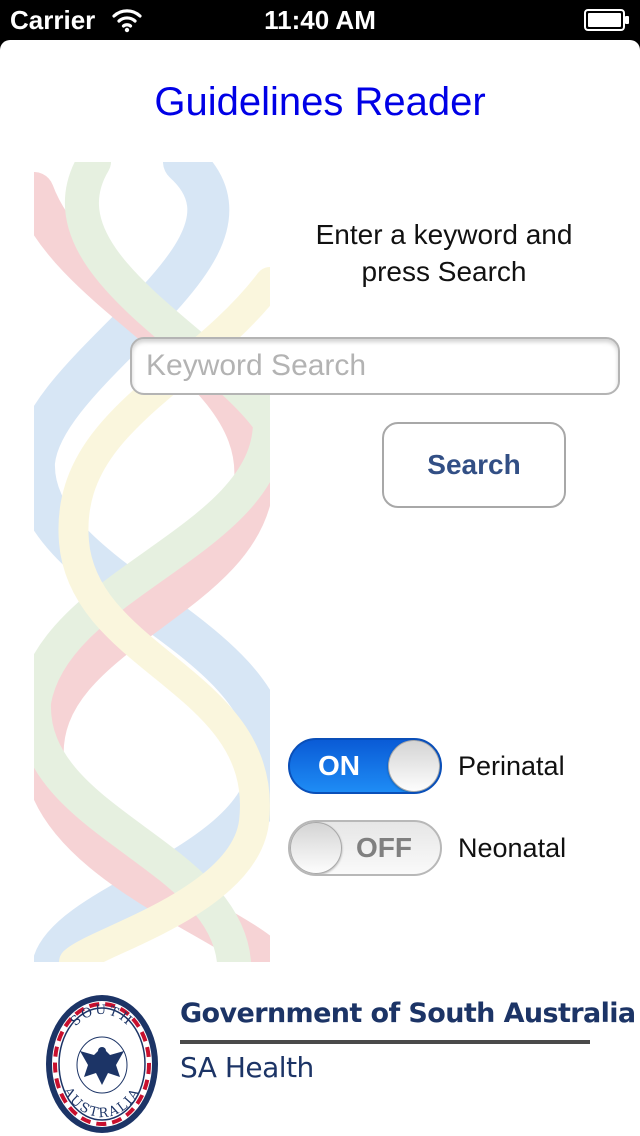 The height and width of the screenshot is (1136, 640). I want to click on app-title: Guidelines Reader, so click(320, 102).